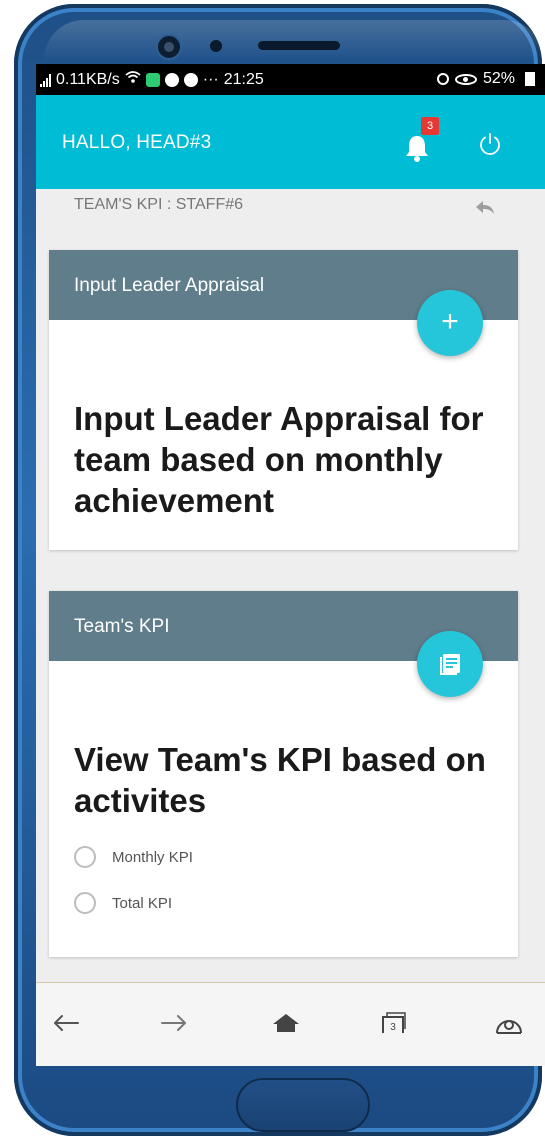 Image resolution: width=545 pixels, height=1139 pixels. I want to click on tab-count: 3, so click(393, 1027).